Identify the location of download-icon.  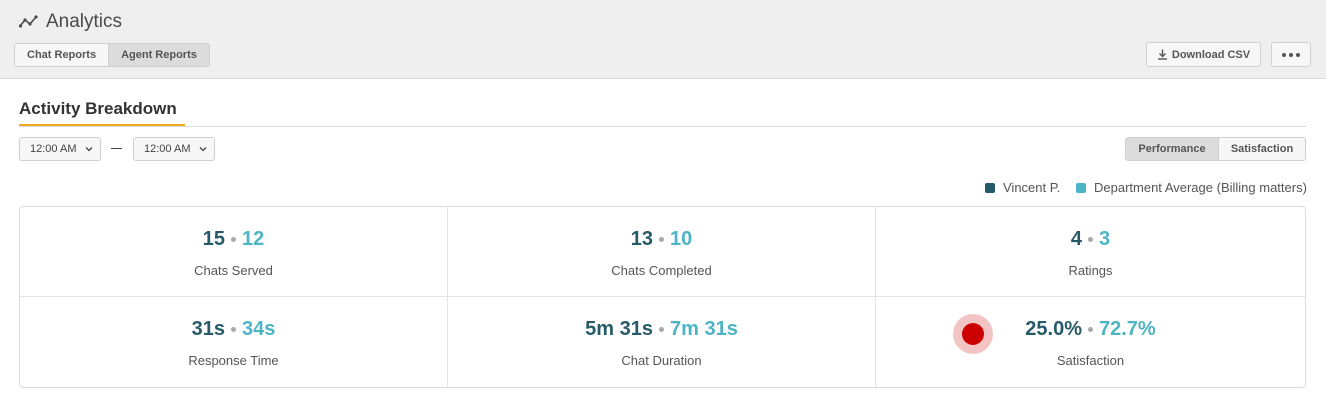
(1162, 54).